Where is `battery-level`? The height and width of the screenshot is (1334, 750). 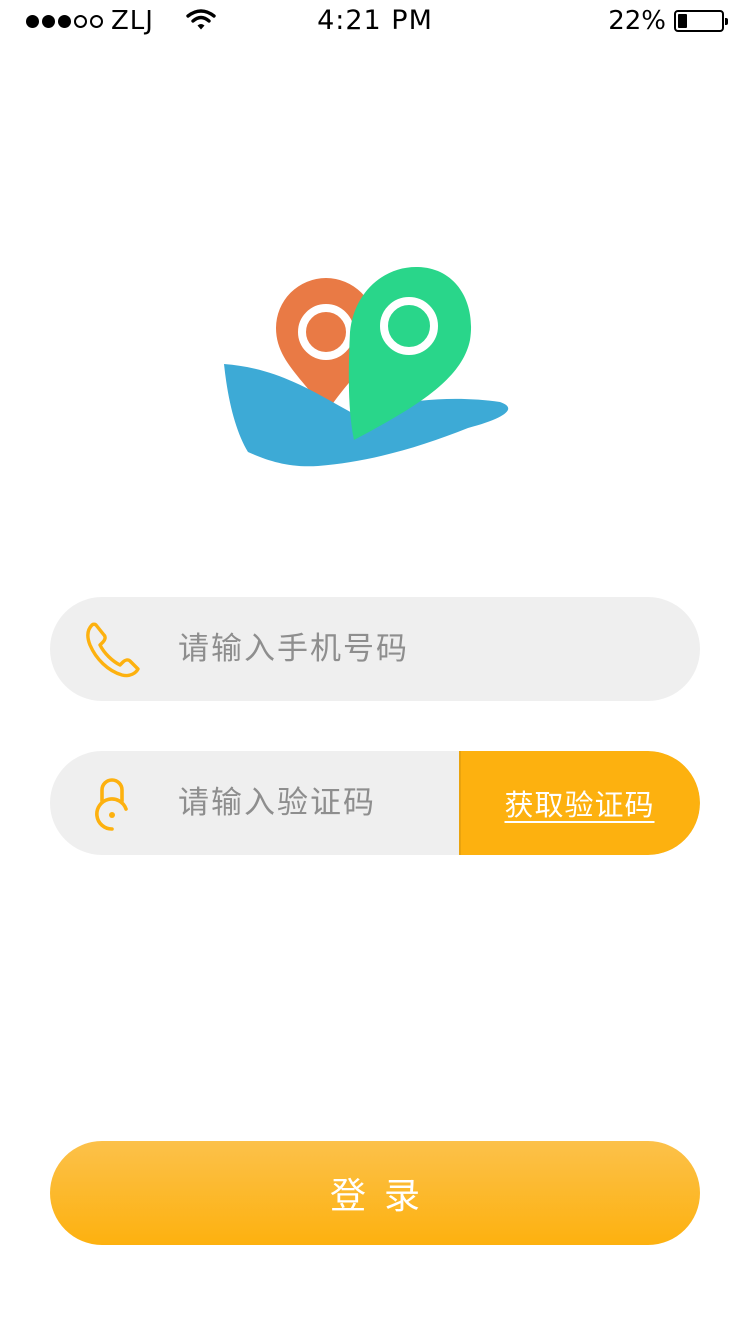
battery-level is located at coordinates (682, 21).